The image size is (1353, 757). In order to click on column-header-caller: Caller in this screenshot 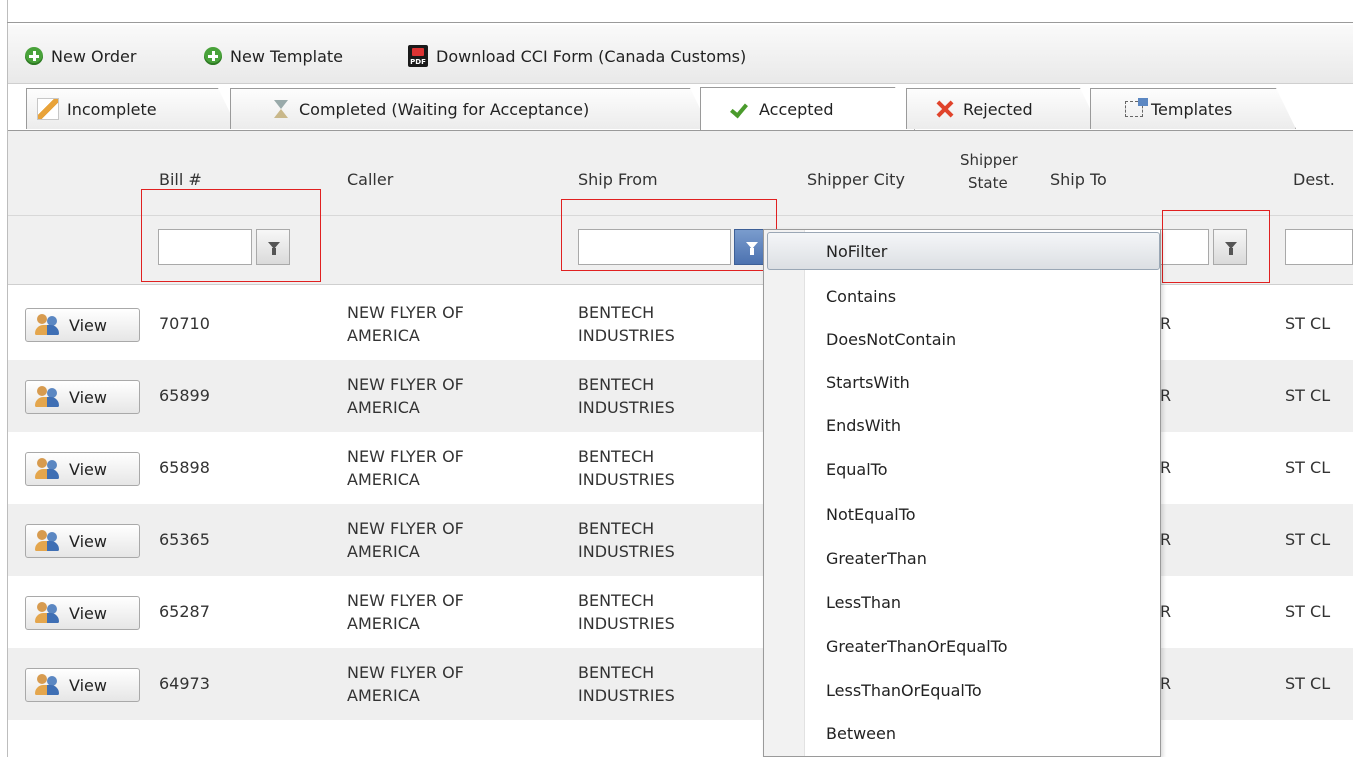, I will do `click(370, 179)`.